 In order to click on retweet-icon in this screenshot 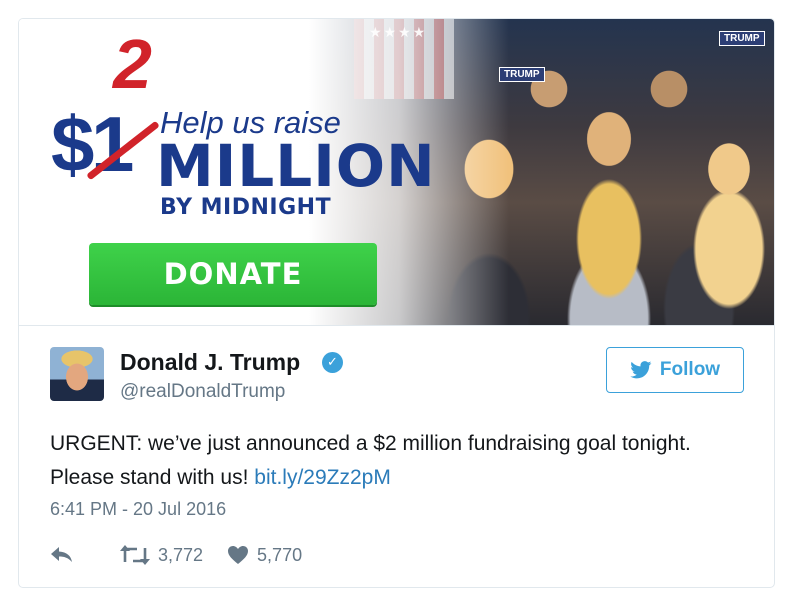, I will do `click(135, 555)`.